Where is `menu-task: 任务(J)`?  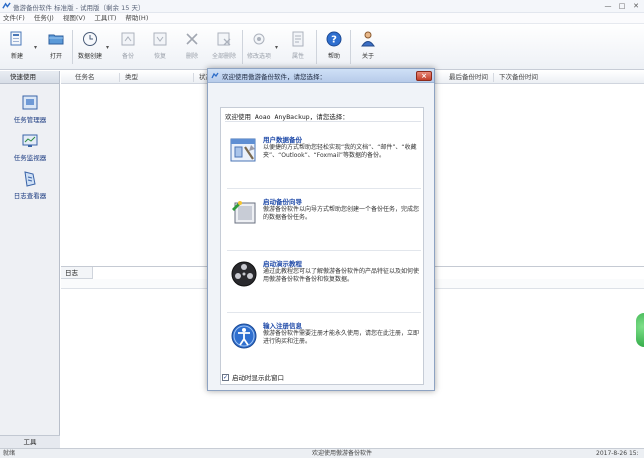
menu-task: 任务(J) is located at coordinates (44, 18).